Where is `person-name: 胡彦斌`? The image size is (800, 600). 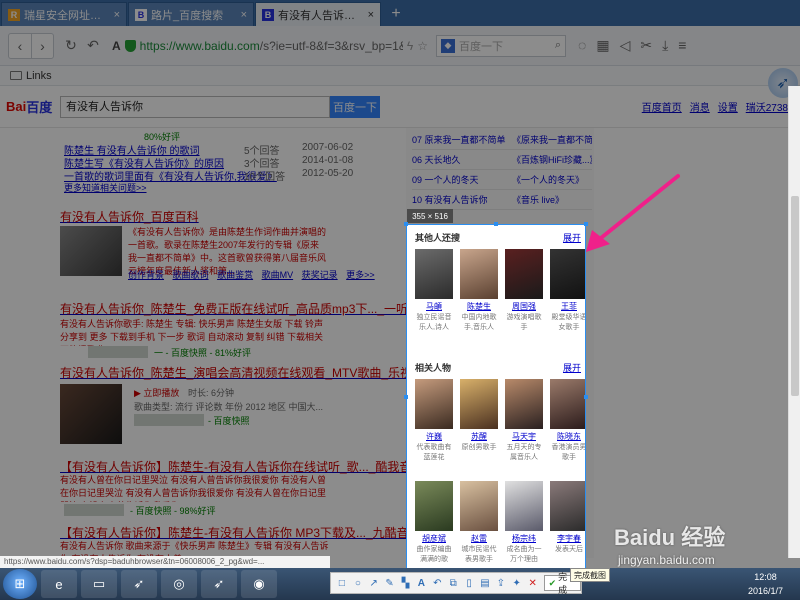 person-name: 胡彦斌 is located at coordinates (434, 538).